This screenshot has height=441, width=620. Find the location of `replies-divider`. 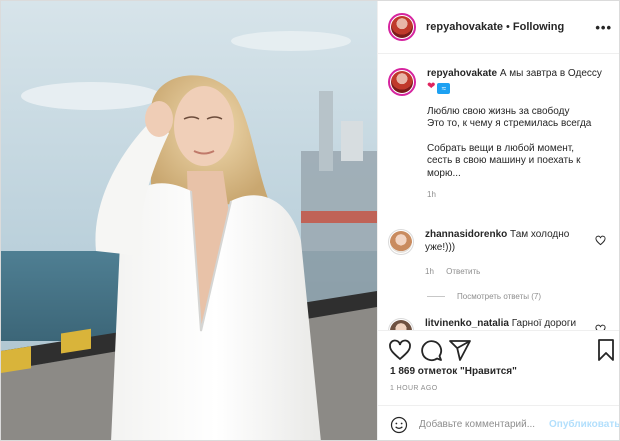

replies-divider is located at coordinates (436, 296).